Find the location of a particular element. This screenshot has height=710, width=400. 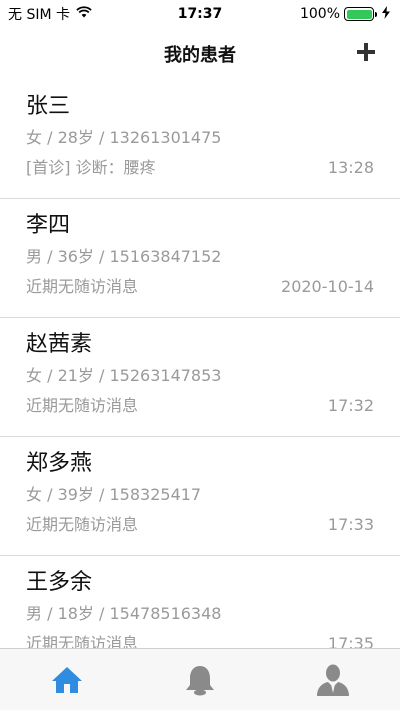

patient-message-row: 近期无随访消息 17:35 is located at coordinates (200, 640).